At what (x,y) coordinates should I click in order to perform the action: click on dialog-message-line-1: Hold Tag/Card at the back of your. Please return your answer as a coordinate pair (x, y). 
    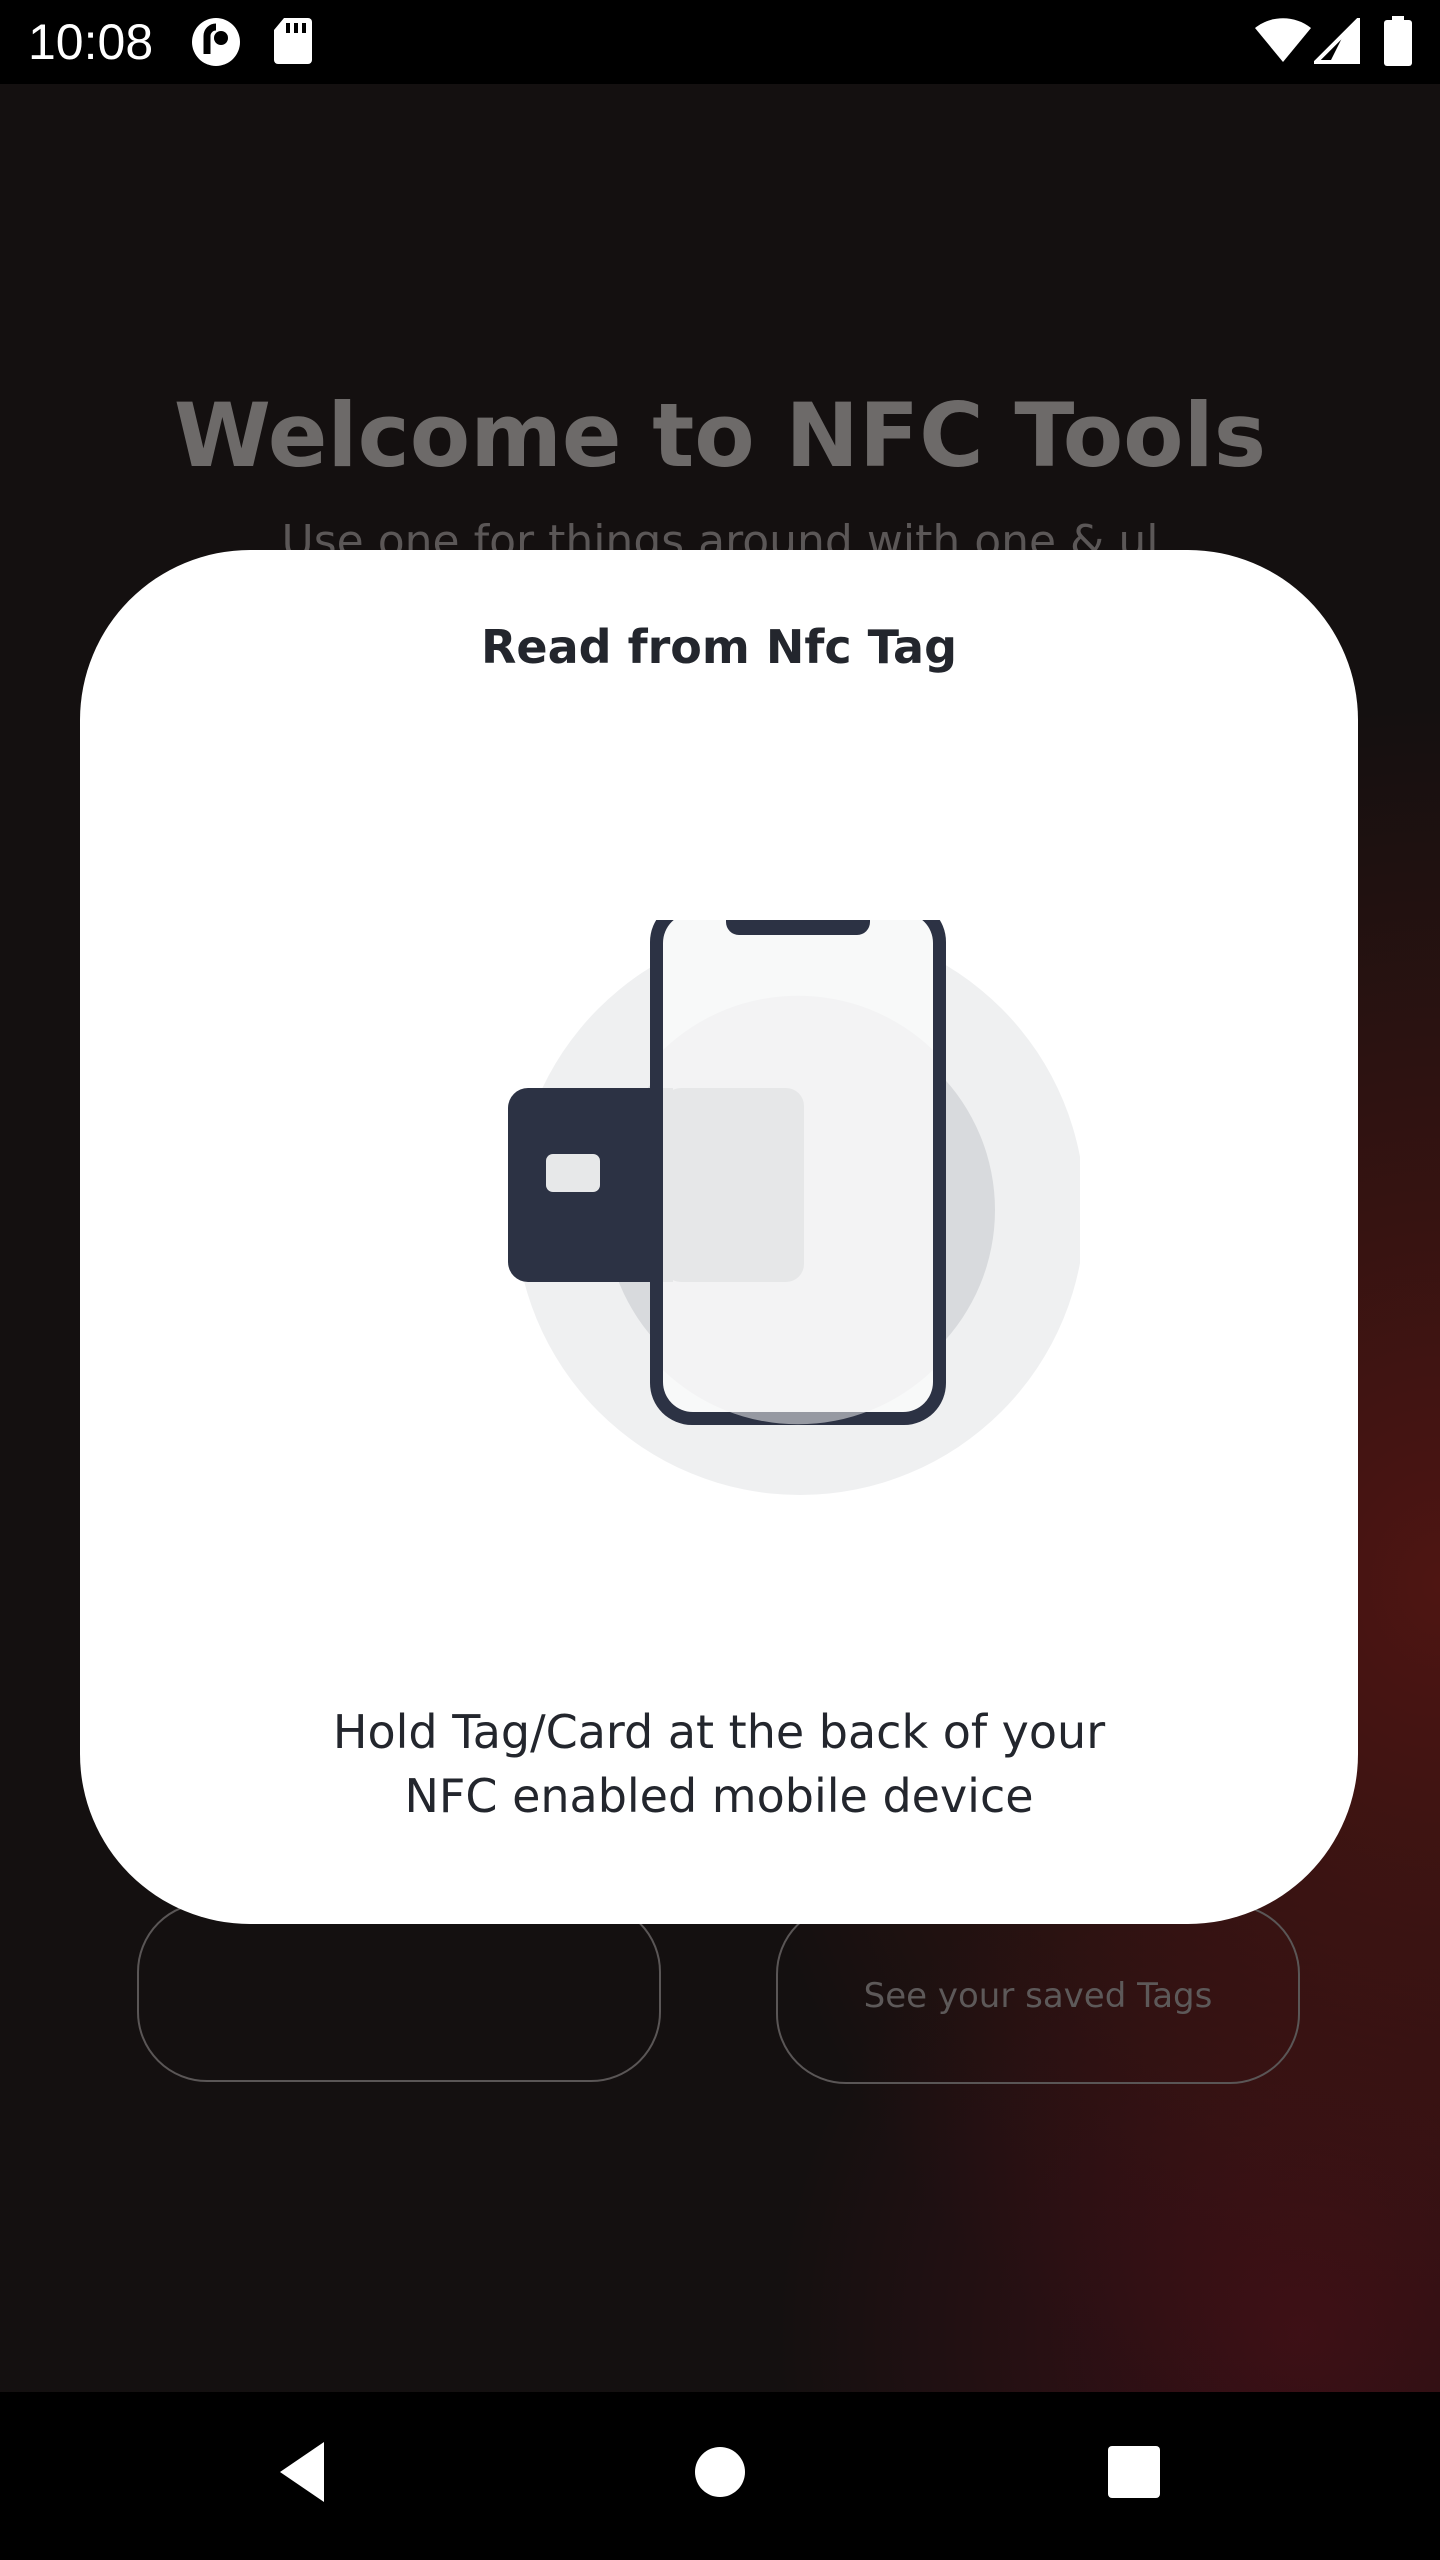
    Looking at the image, I should click on (719, 1732).